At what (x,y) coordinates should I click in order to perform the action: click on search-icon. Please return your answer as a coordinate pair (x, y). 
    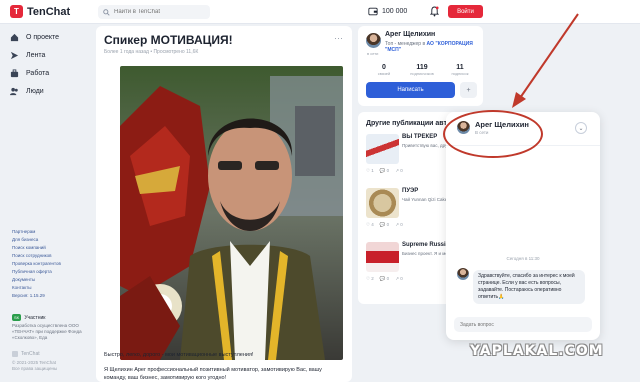
    Looking at the image, I should click on (106, 12).